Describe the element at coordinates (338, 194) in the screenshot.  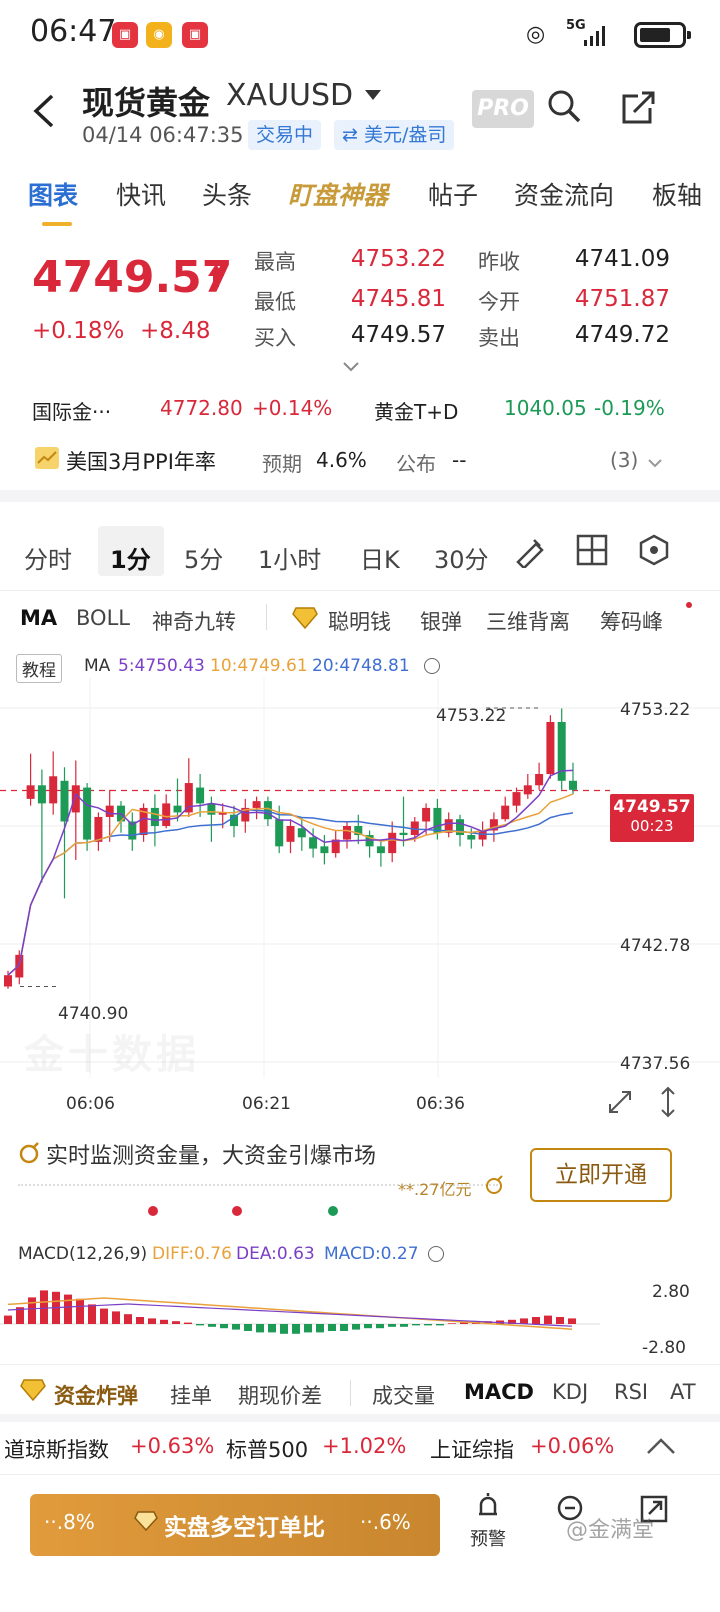
I see `tab-monitor: 盯盘神器` at that location.